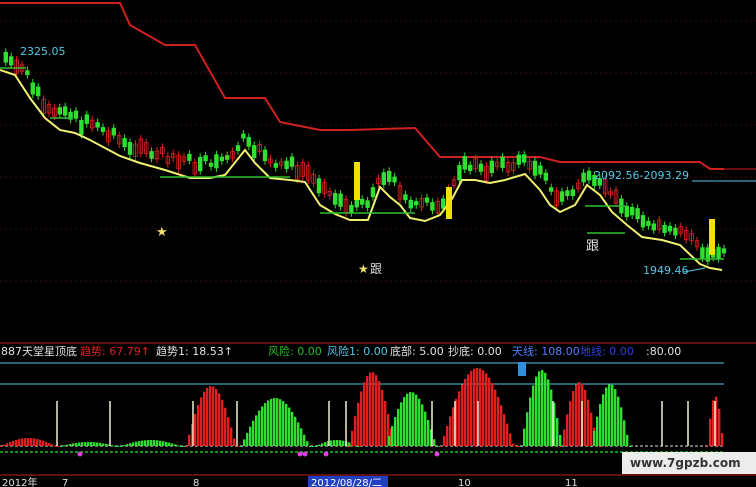 The image size is (756, 487). I want to click on indicator-value: 风险1: 0.00, so click(357, 351).